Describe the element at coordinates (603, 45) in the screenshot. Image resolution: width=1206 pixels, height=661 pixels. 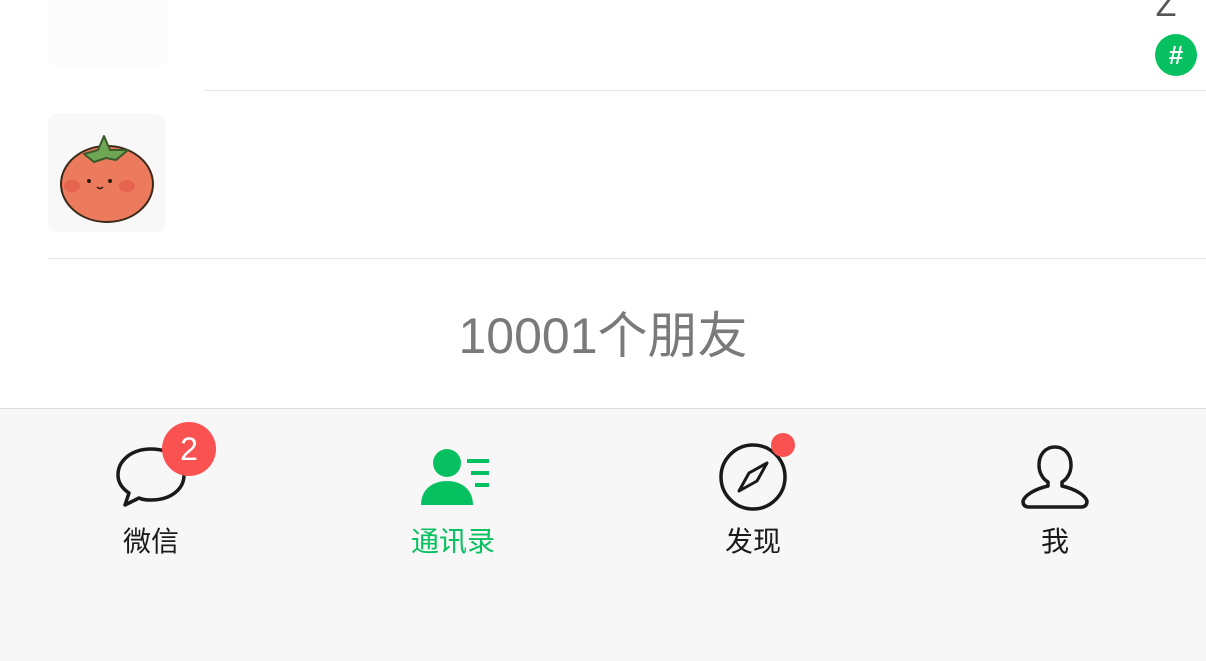
I see `contact-row` at that location.